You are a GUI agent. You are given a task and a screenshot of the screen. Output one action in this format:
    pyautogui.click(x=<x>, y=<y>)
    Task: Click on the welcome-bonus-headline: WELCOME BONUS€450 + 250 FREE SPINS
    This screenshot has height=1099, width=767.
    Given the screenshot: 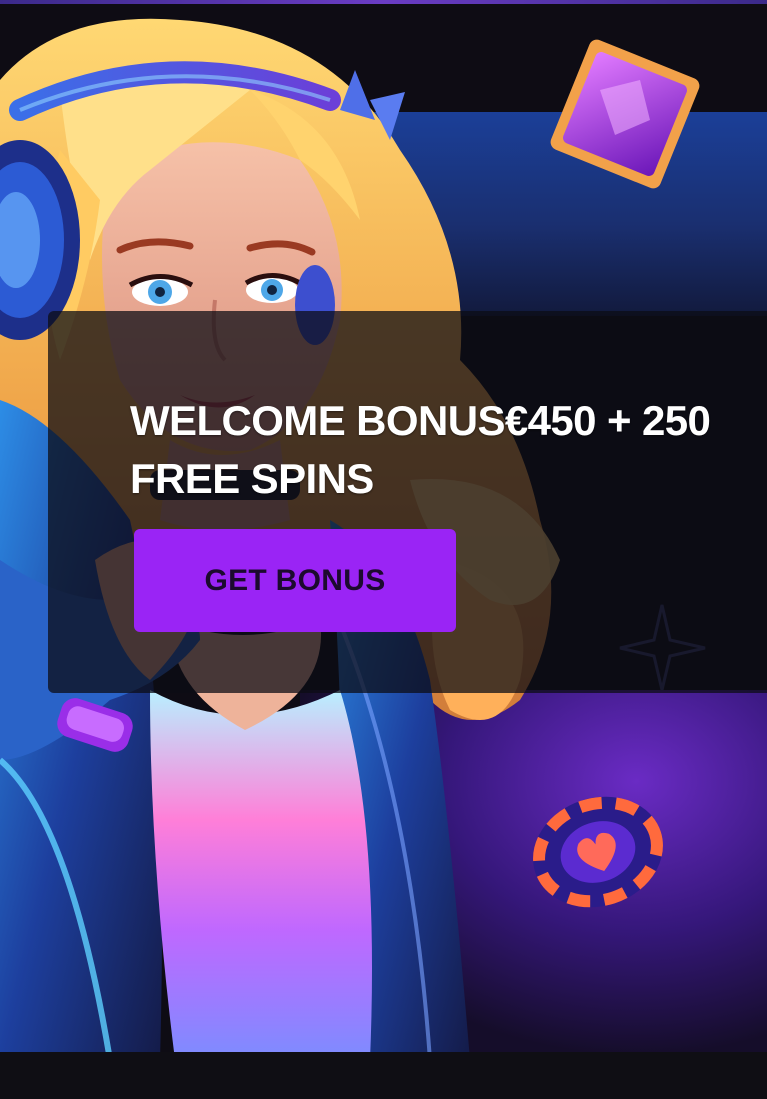 What is the action you would take?
    pyautogui.click(x=440, y=450)
    